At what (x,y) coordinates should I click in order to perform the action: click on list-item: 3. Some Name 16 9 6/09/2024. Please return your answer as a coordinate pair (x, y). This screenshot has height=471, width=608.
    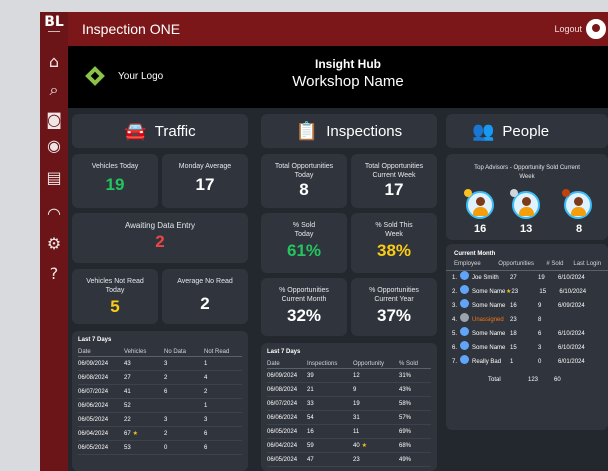
    Looking at the image, I should click on (527, 306).